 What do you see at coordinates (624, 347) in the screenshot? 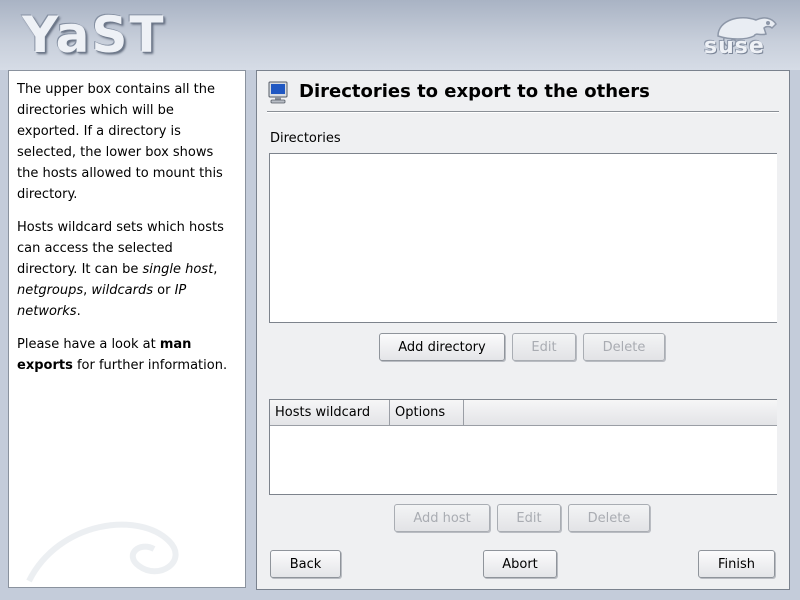
I see `delete-directory-button: Delete` at bounding box center [624, 347].